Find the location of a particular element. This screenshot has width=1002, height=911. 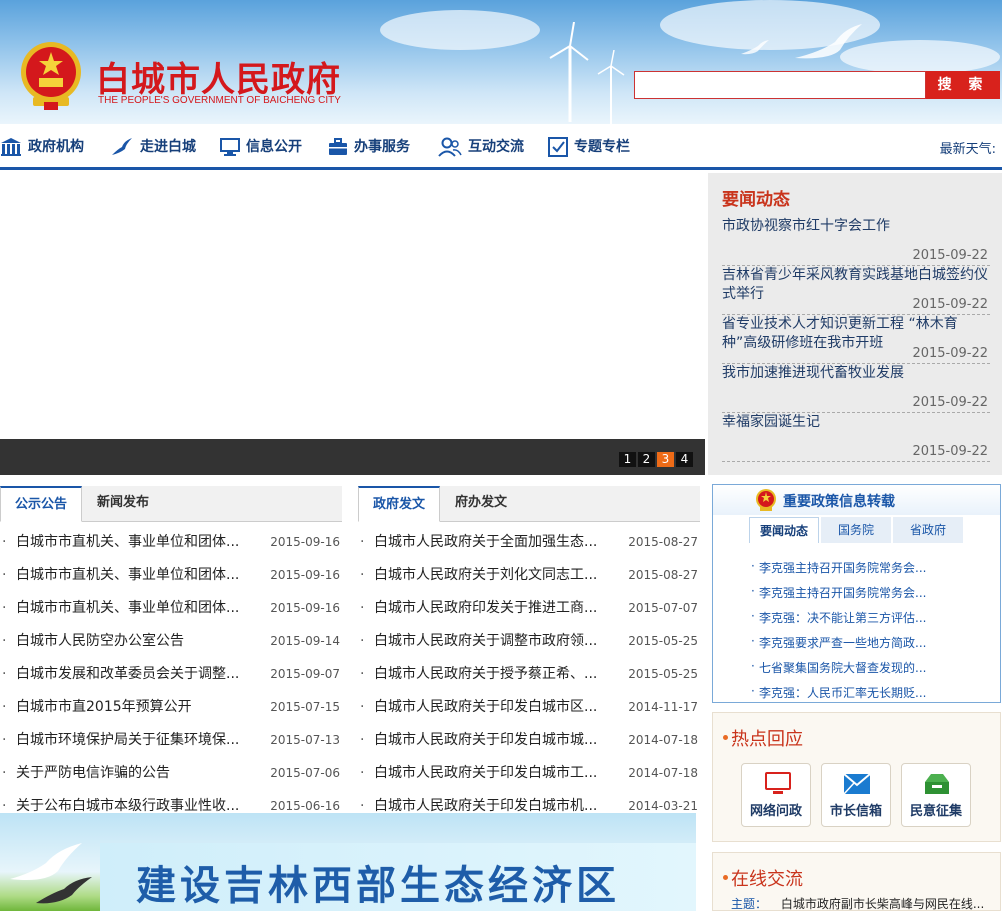

list-item-title: 白城市市直2015年预算公开 is located at coordinates (104, 707).